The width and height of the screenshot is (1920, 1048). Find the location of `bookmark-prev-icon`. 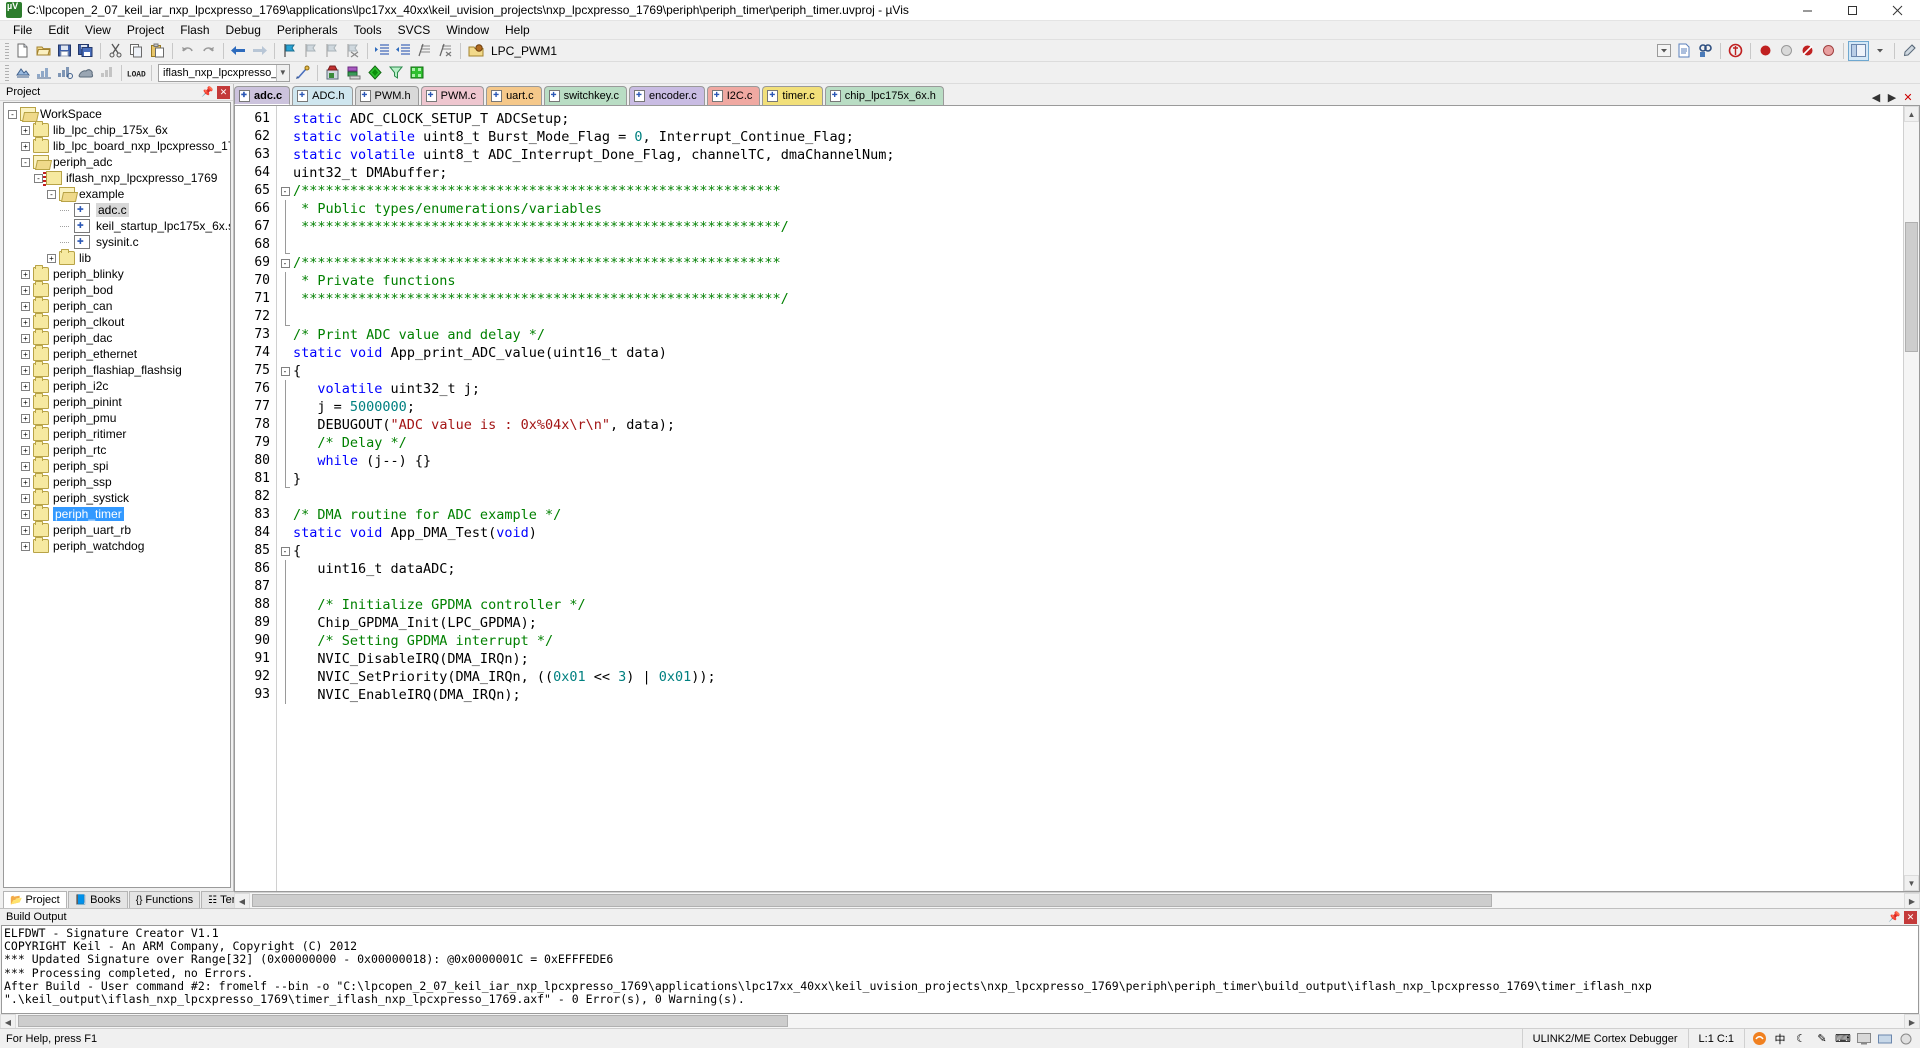

bookmark-prev-icon is located at coordinates (310, 51).